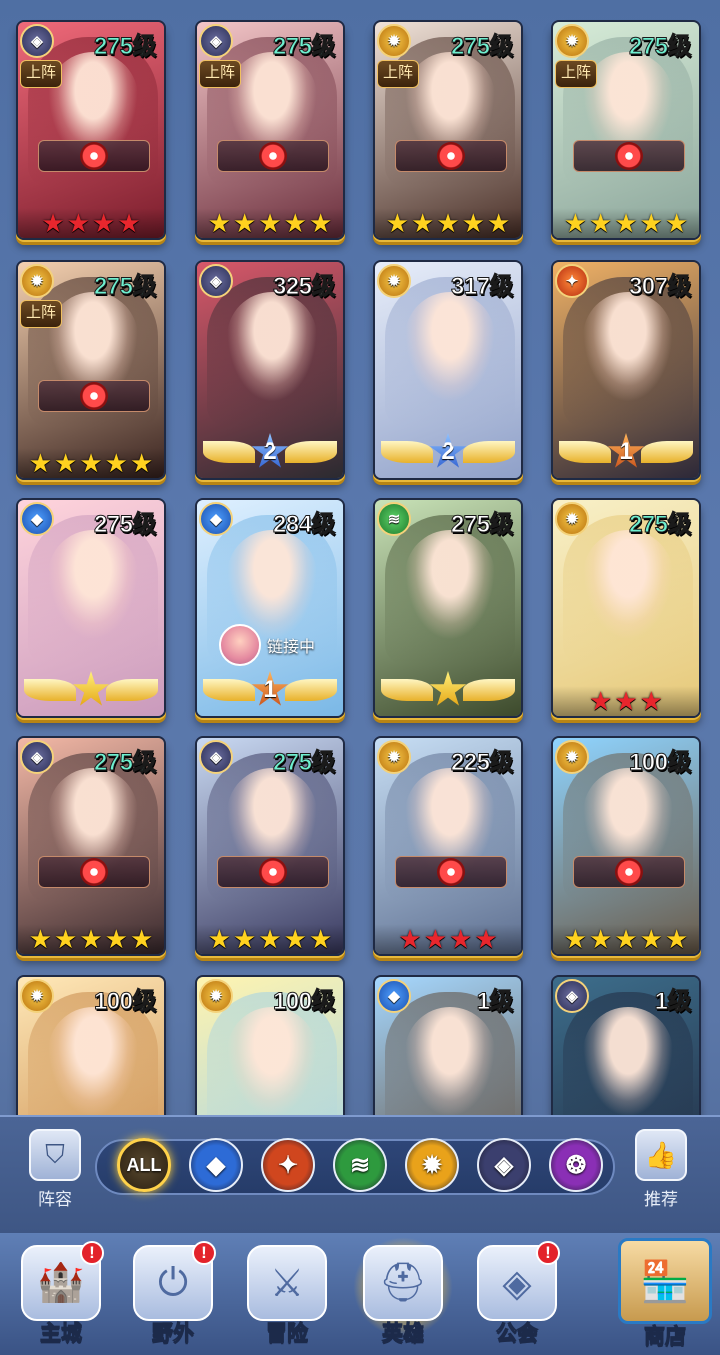 This screenshot has height=1355, width=720. I want to click on right-wing-icon, so click(489, 690).